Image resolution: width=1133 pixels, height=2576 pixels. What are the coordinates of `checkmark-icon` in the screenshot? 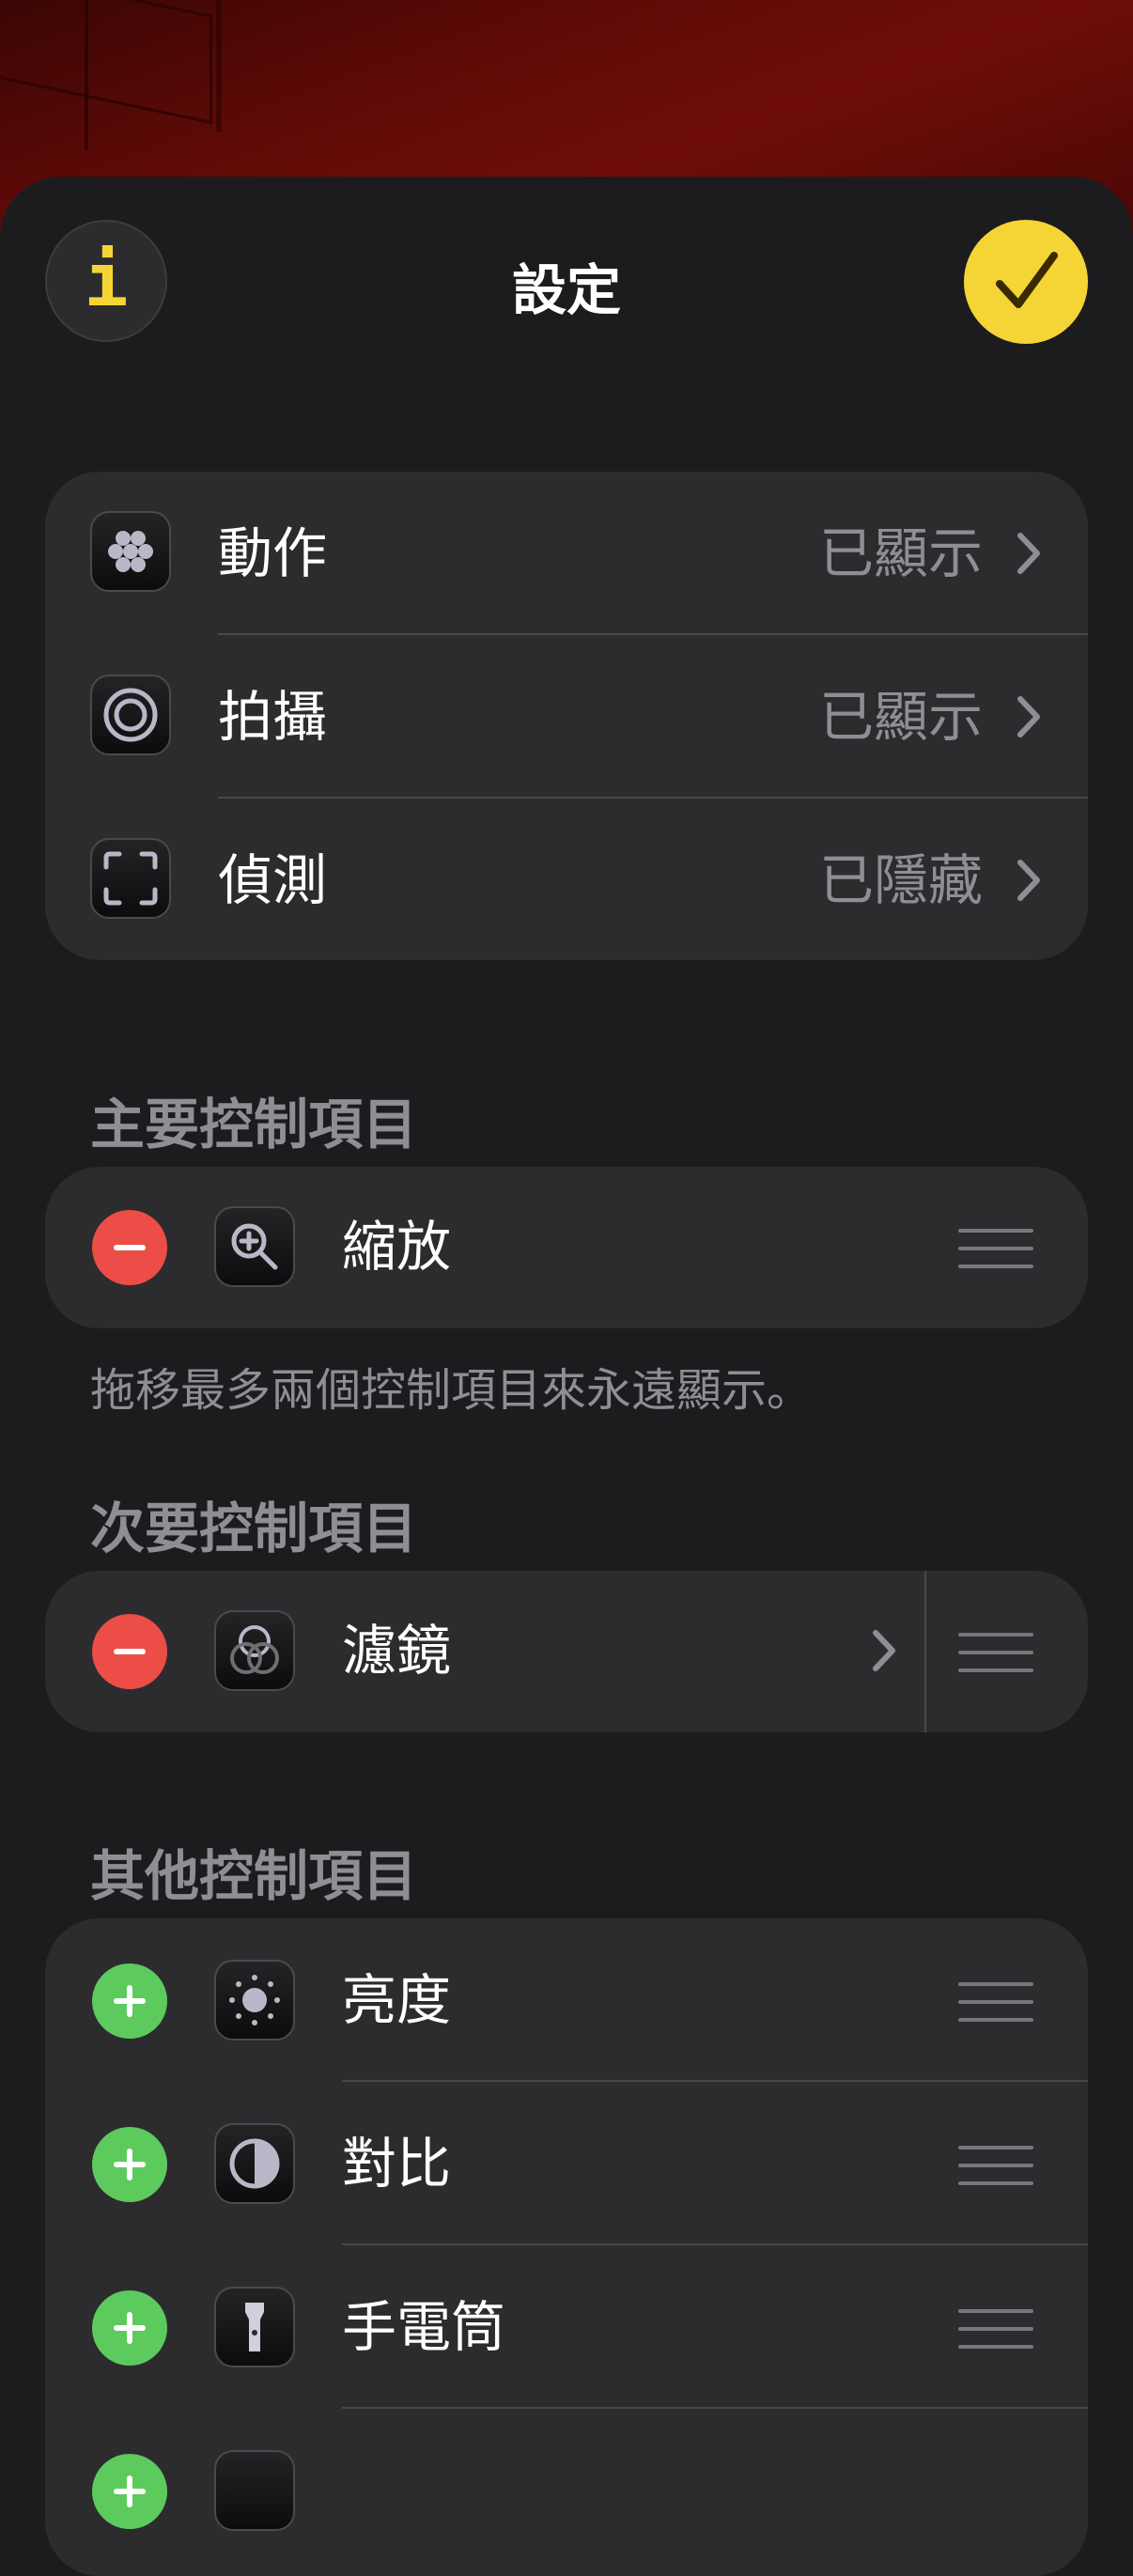 It's located at (1027, 280).